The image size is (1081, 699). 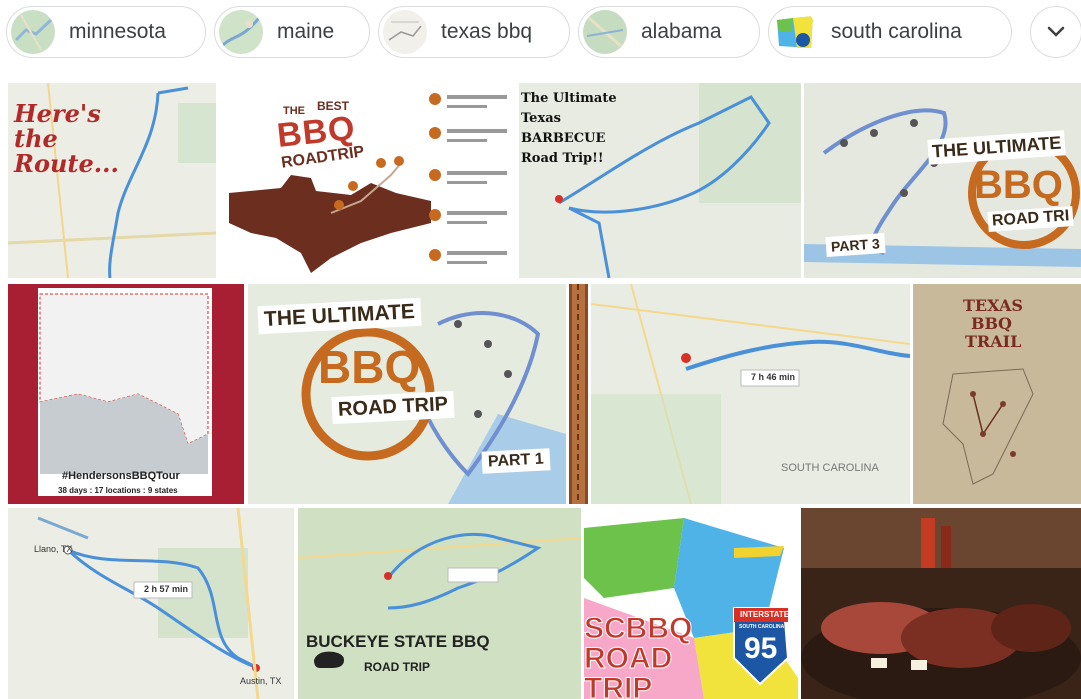 What do you see at coordinates (941, 603) in the screenshot?
I see `image-result-ribs-photo` at bounding box center [941, 603].